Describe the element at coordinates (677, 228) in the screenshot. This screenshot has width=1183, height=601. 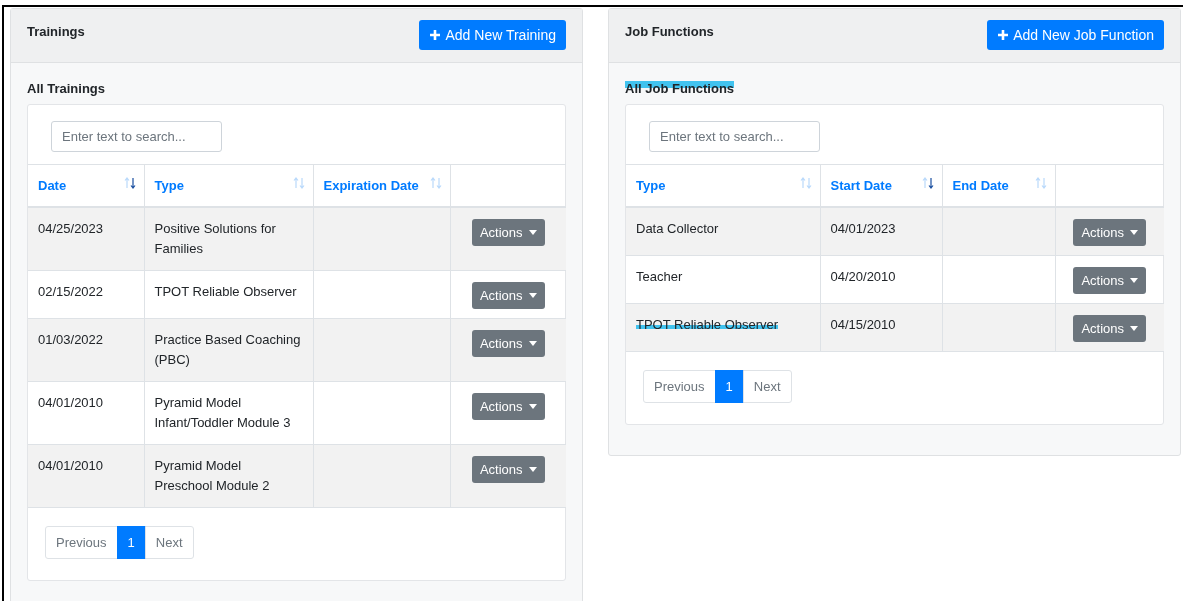
I see `table-cell: Data Collector` at that location.